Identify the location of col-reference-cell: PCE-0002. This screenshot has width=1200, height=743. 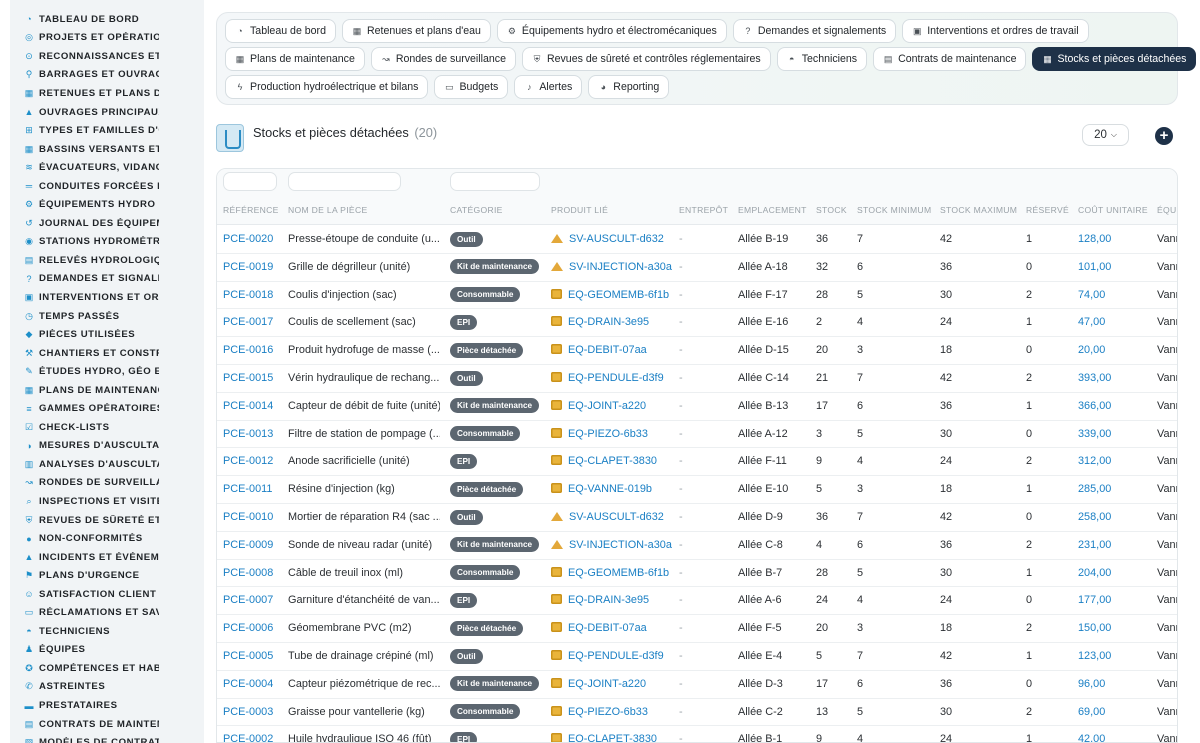
(248, 734).